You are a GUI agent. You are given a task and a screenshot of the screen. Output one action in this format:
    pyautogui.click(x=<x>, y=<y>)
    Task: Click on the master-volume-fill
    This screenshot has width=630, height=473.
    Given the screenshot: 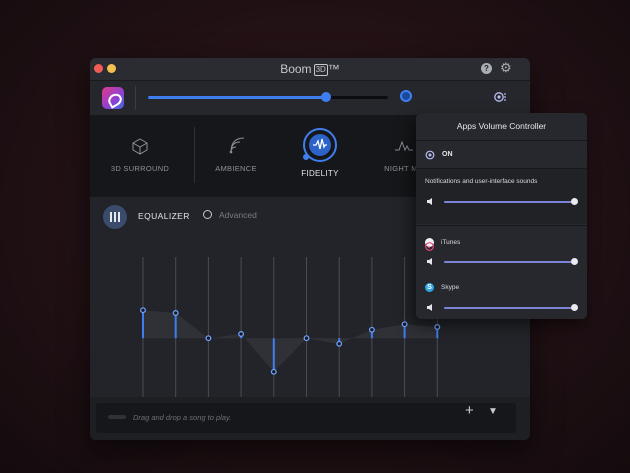 What is the action you would take?
    pyautogui.click(x=237, y=97)
    